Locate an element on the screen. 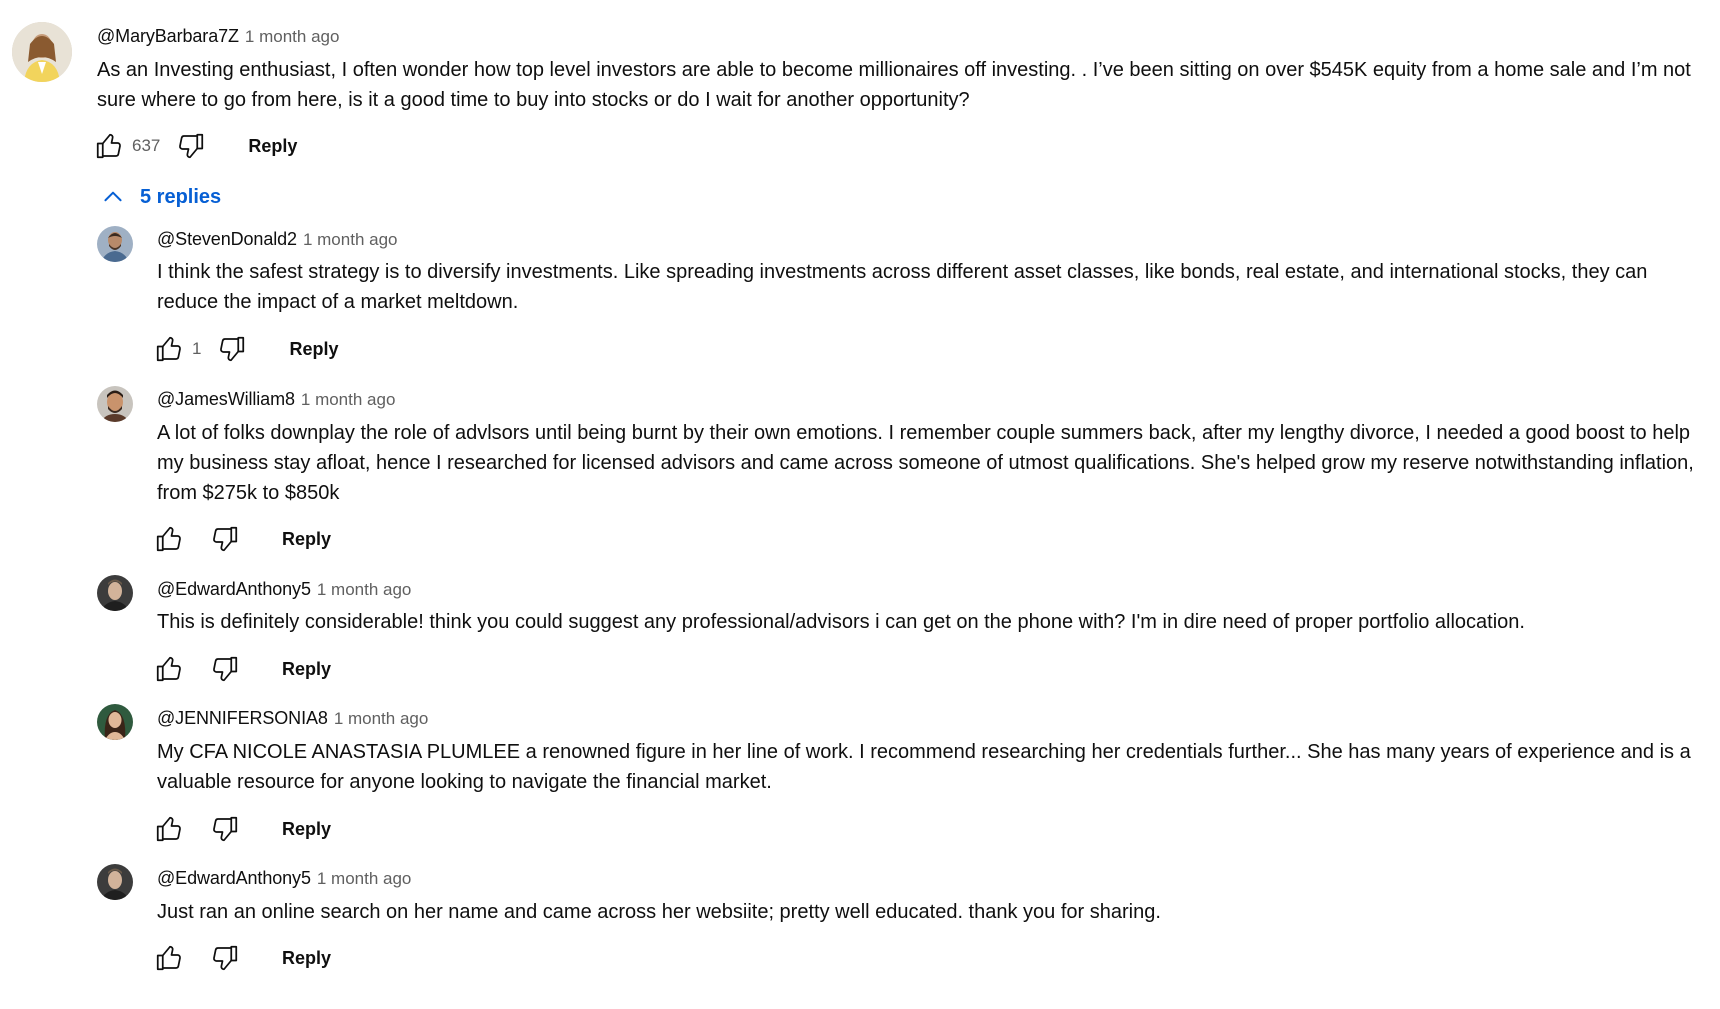 The image size is (1720, 1009). comment-actions: 1 Reply is located at coordinates (245, 349).